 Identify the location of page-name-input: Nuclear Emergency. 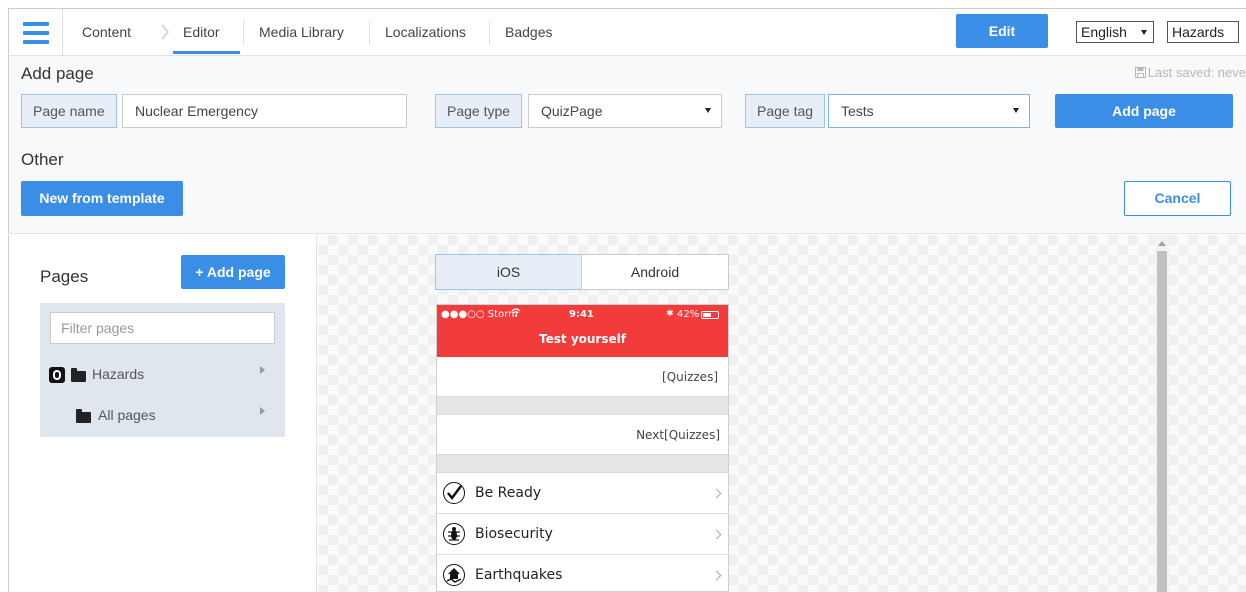
(264, 111).